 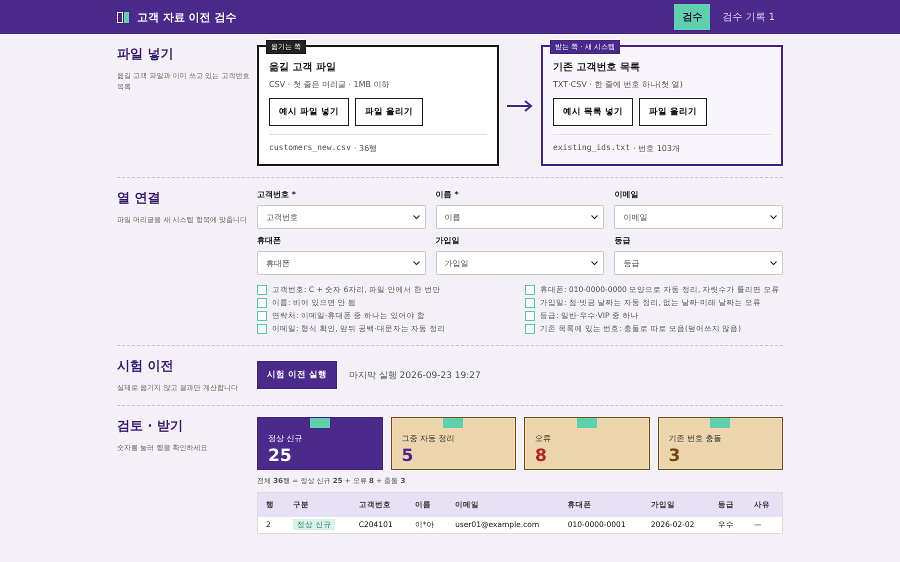 What do you see at coordinates (618, 84) in the screenshot?
I see `card-hint: TXT·CSV · 한 줄에 번호 하나(첫 열)` at bounding box center [618, 84].